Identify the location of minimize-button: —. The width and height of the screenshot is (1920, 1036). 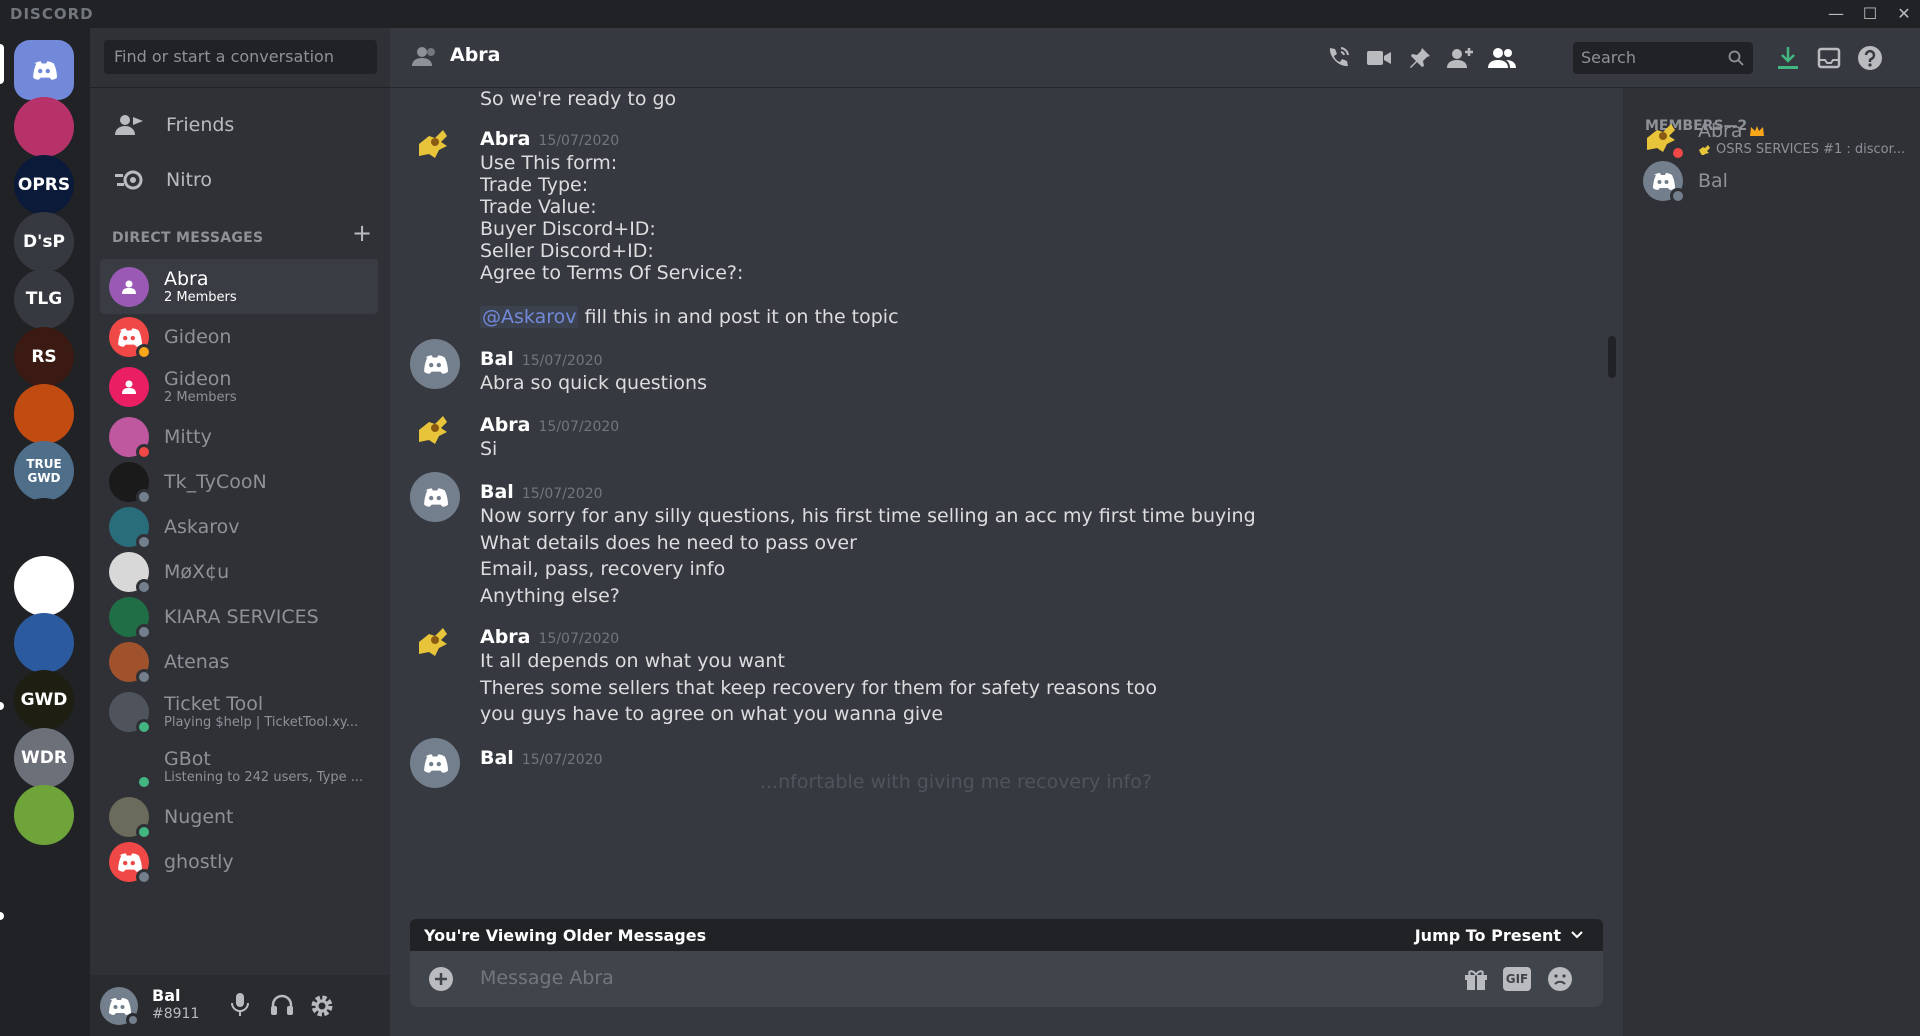
(1836, 14).